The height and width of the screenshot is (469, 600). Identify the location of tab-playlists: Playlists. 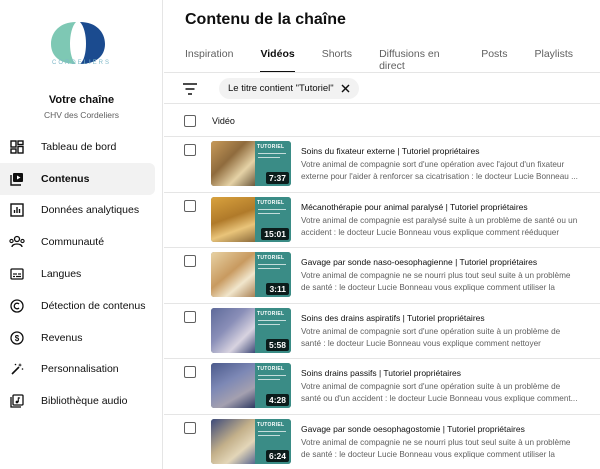
(553, 59).